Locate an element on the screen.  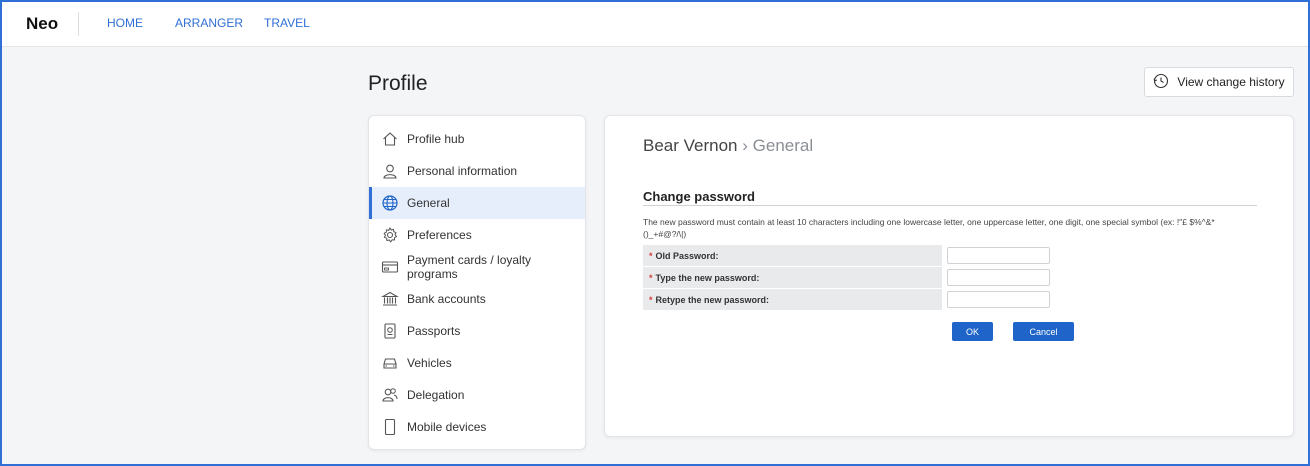
sidebar-item-general: General is located at coordinates (477, 203).